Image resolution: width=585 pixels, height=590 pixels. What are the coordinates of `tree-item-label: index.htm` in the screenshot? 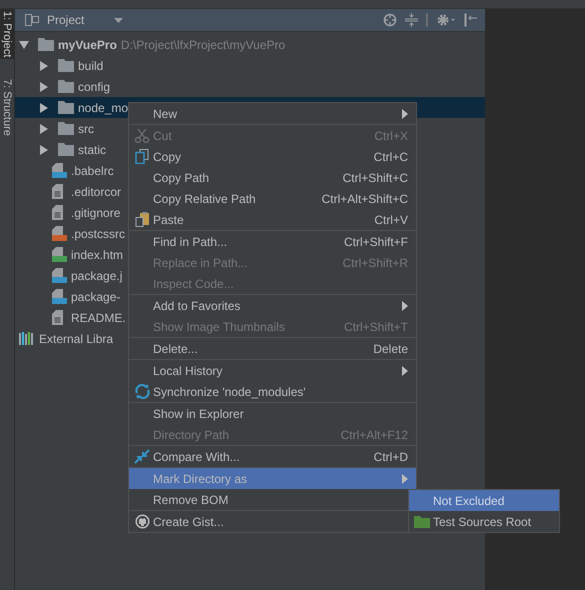 It's located at (97, 255).